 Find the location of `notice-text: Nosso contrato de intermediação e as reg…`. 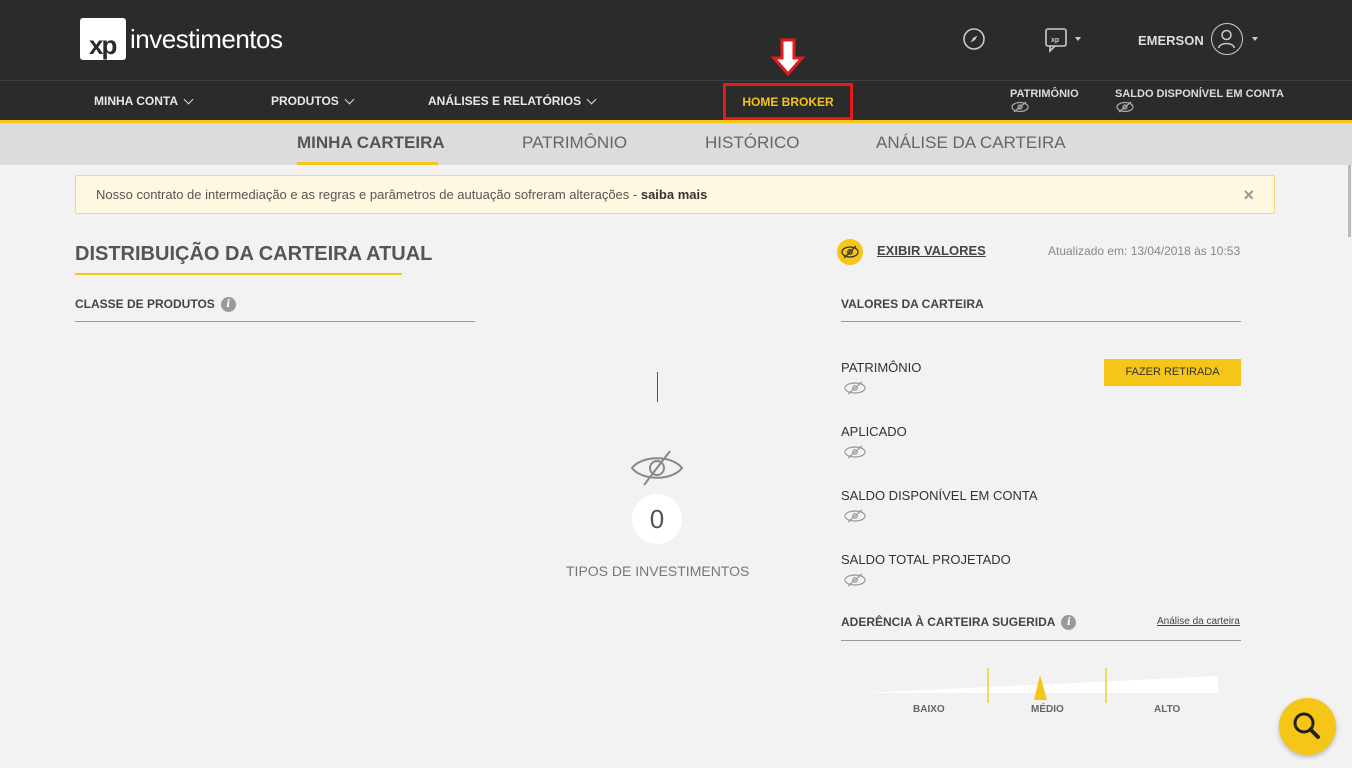

notice-text: Nosso contrato de intermediação e as reg… is located at coordinates (368, 194).